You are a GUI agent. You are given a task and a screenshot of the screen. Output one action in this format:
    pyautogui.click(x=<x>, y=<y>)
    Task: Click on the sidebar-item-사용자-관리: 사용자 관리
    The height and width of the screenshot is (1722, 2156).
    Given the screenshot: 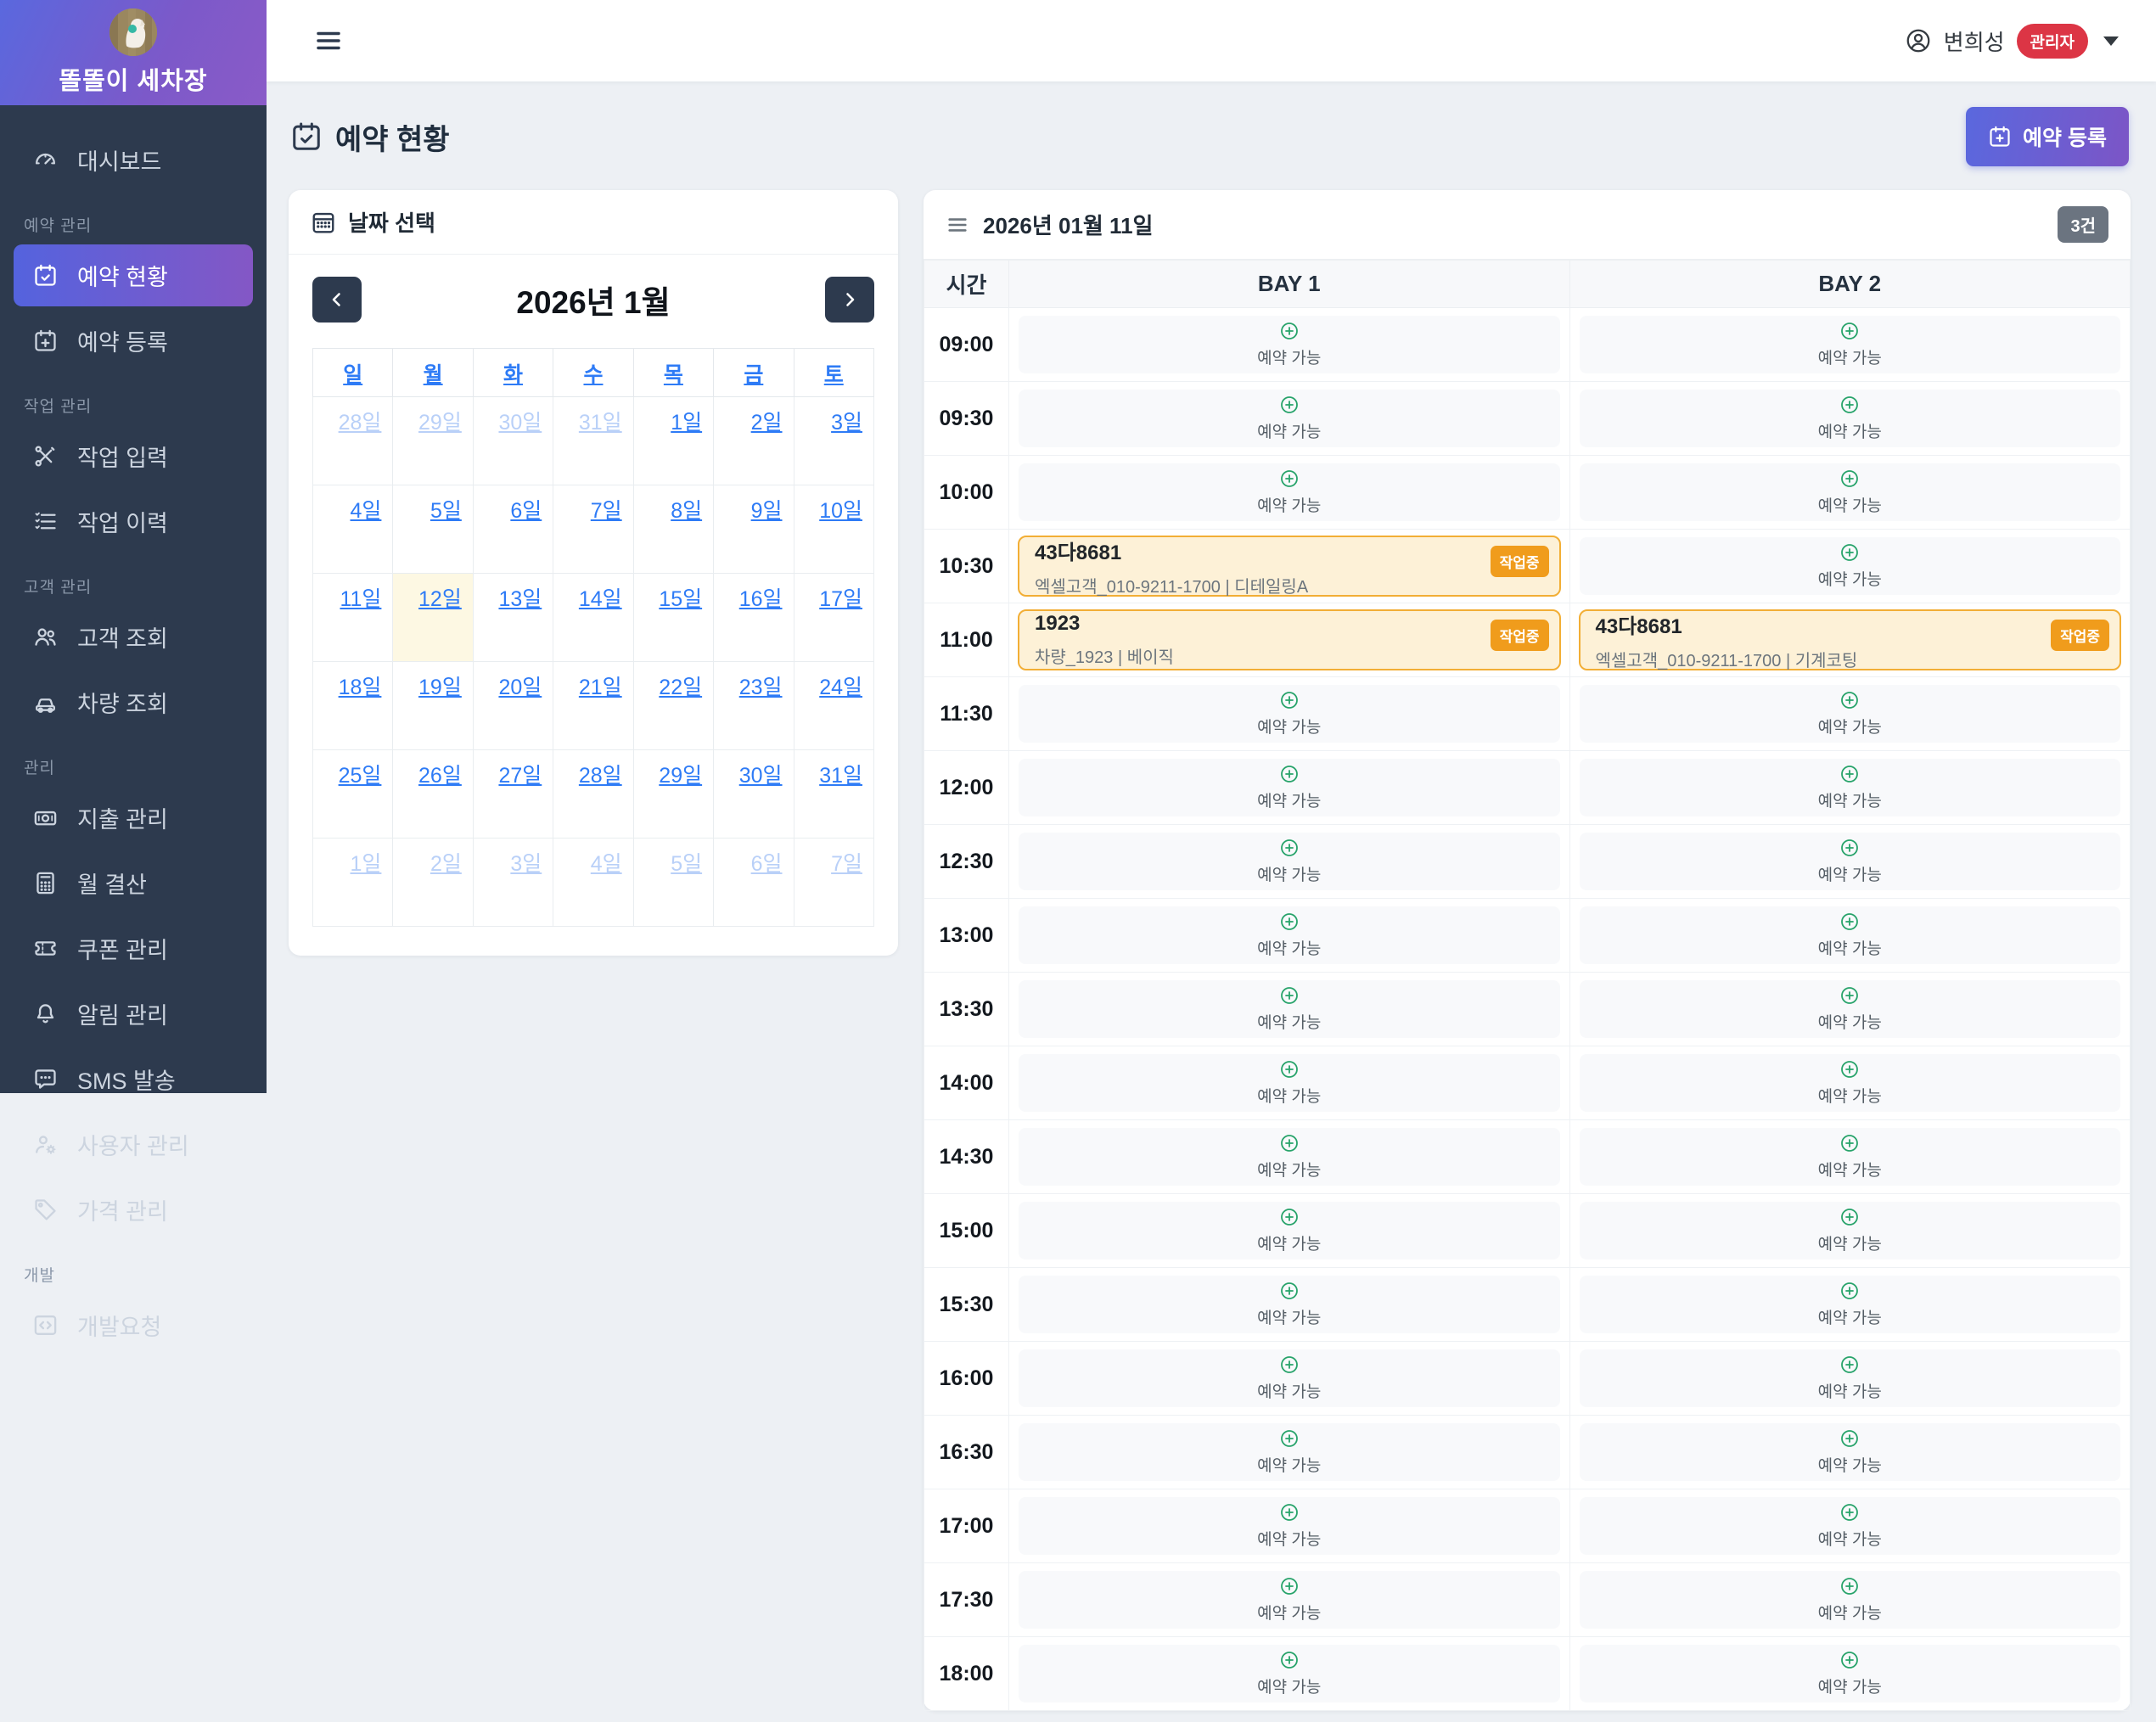 What is the action you would take?
    pyautogui.click(x=133, y=1144)
    